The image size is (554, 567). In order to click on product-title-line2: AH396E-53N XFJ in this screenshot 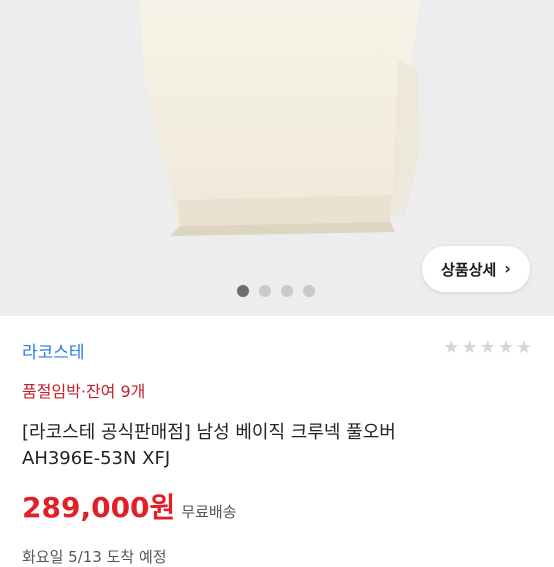, I will do `click(96, 458)`.